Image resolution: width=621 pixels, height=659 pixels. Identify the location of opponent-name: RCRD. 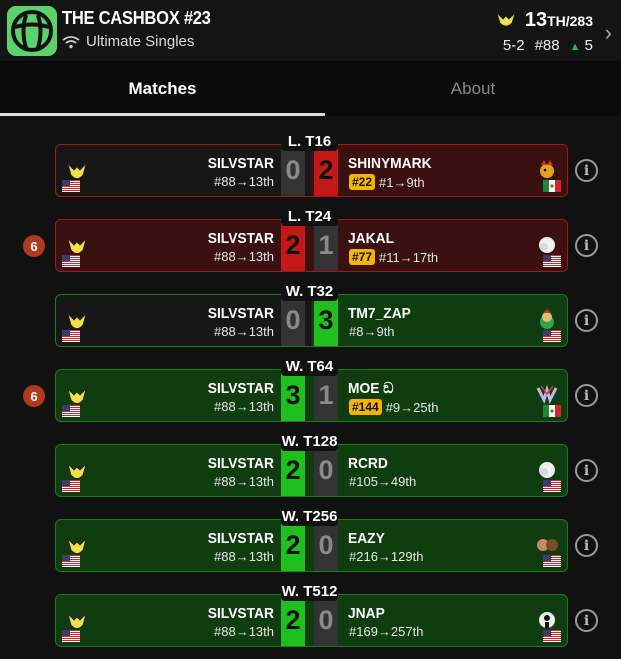
(368, 463).